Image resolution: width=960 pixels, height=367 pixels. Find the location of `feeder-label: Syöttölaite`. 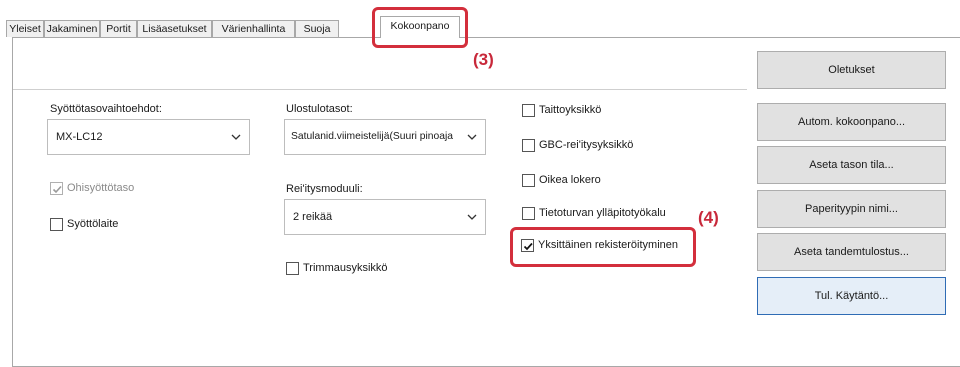

feeder-label: Syöttölaite is located at coordinates (93, 224).